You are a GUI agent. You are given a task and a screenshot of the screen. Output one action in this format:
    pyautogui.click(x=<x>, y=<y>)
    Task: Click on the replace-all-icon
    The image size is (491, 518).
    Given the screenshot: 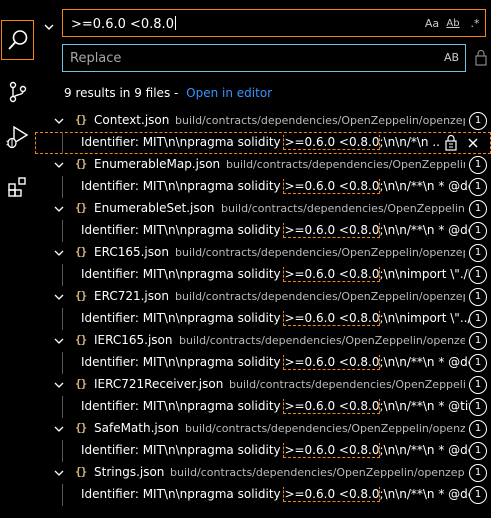 What is the action you would take?
    pyautogui.click(x=481, y=58)
    